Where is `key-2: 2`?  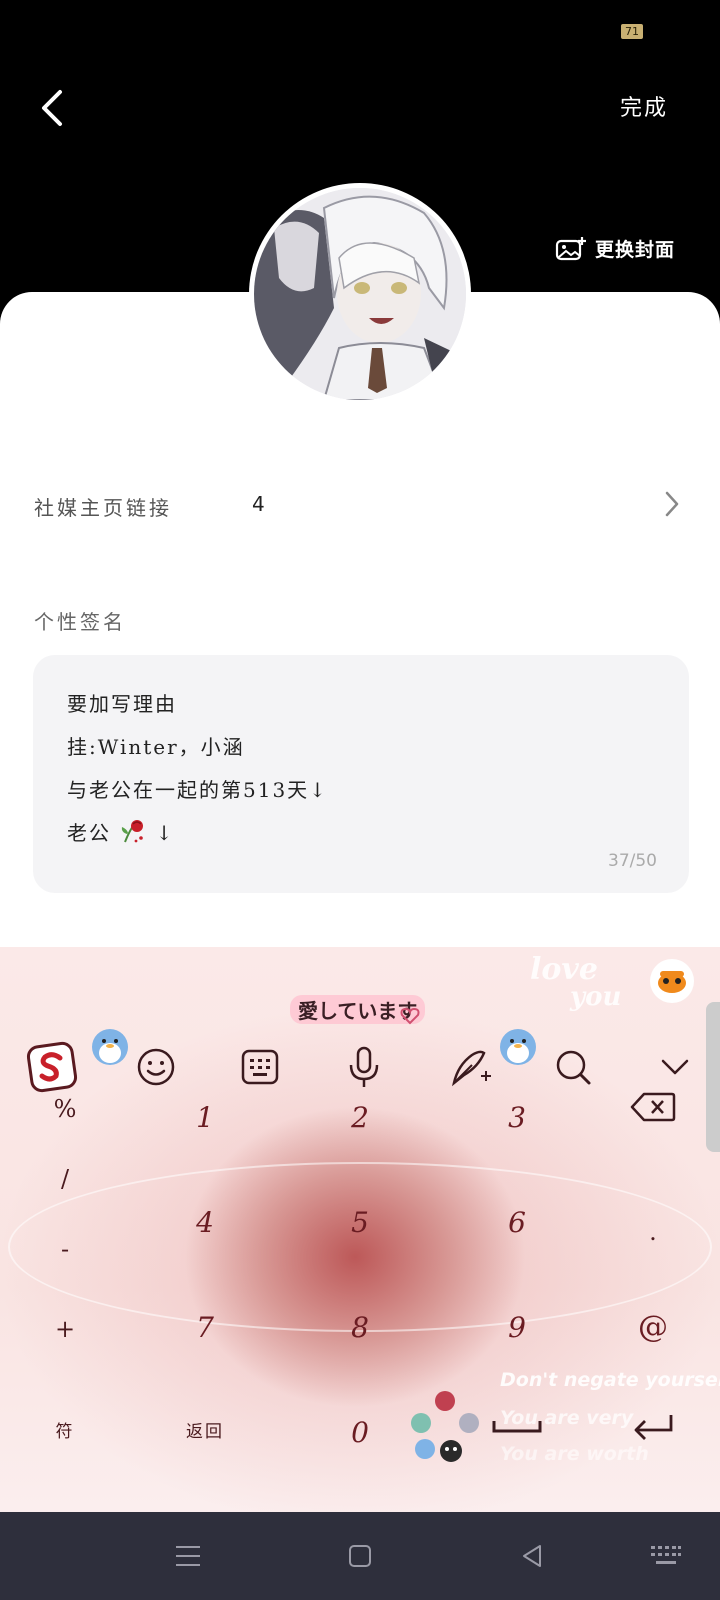
key-2: 2 is located at coordinates (360, 1117).